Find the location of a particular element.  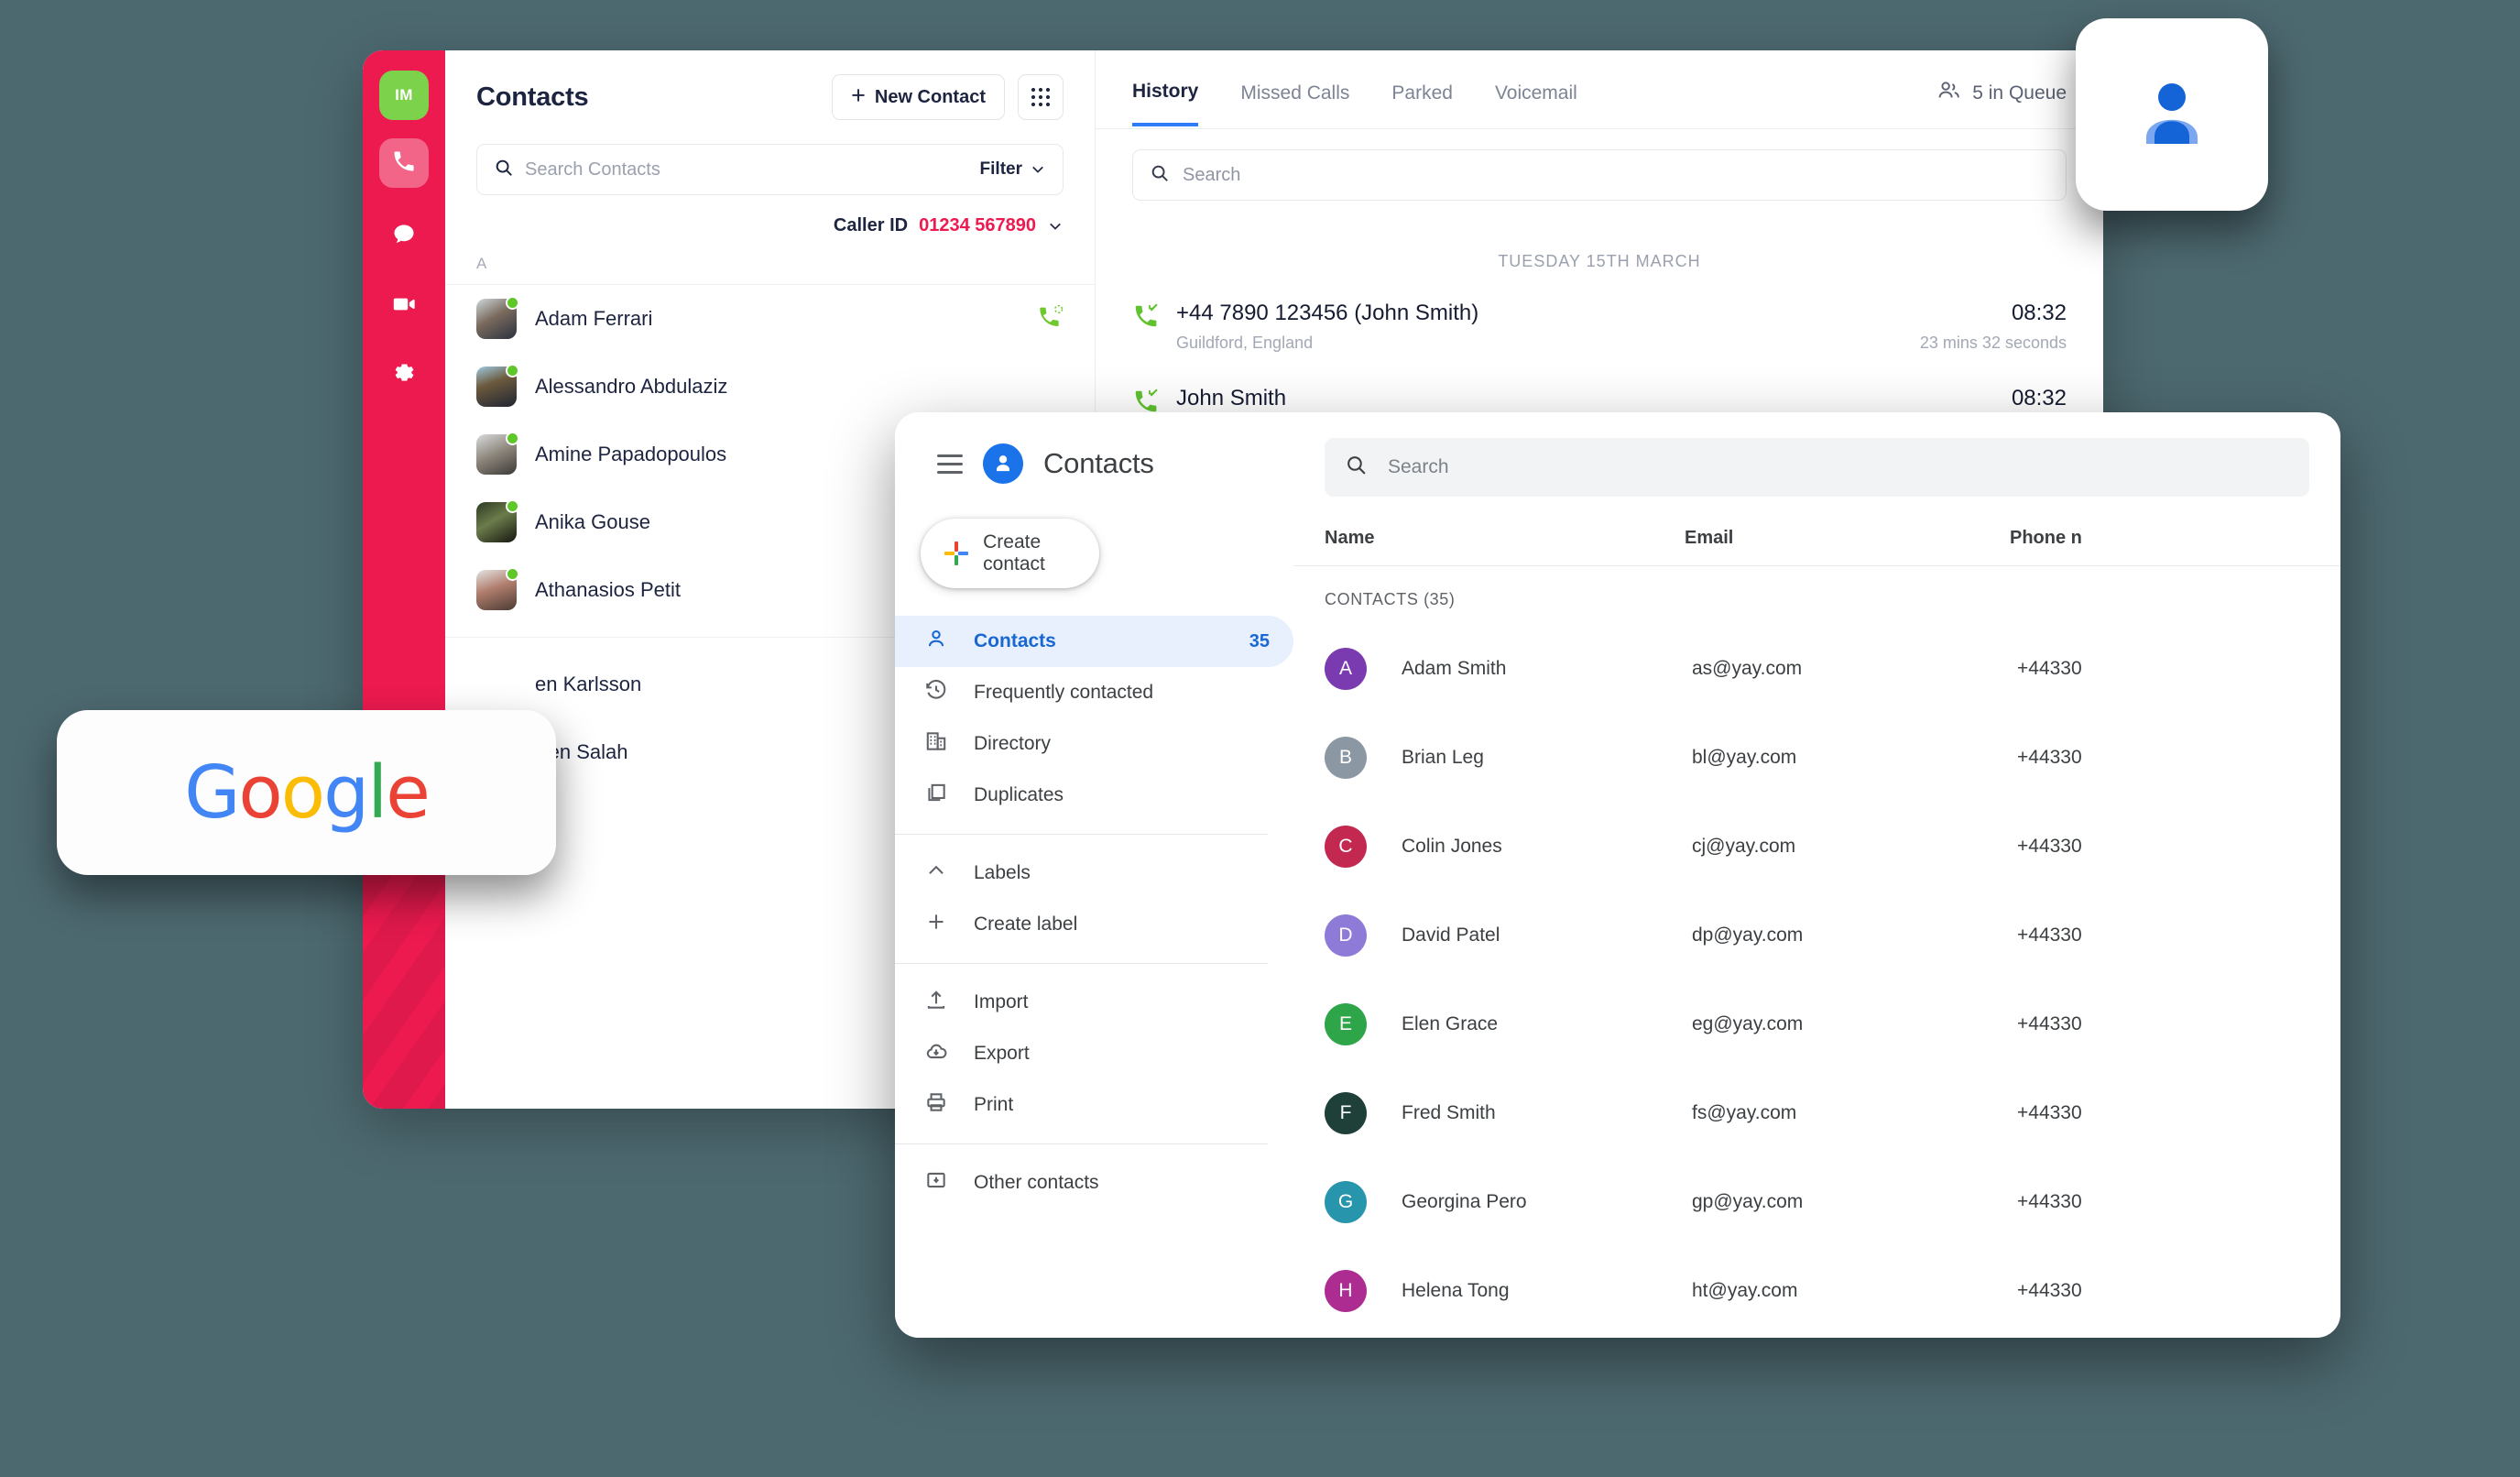

contact-email: gp@yay.com is located at coordinates (1748, 1201).